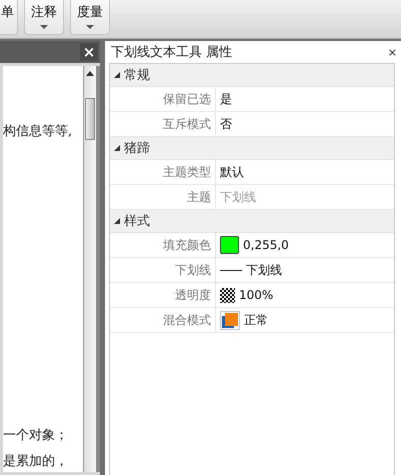 The width and height of the screenshot is (401, 475). What do you see at coordinates (163, 295) in the screenshot?
I see `property-label: 透明度` at bounding box center [163, 295].